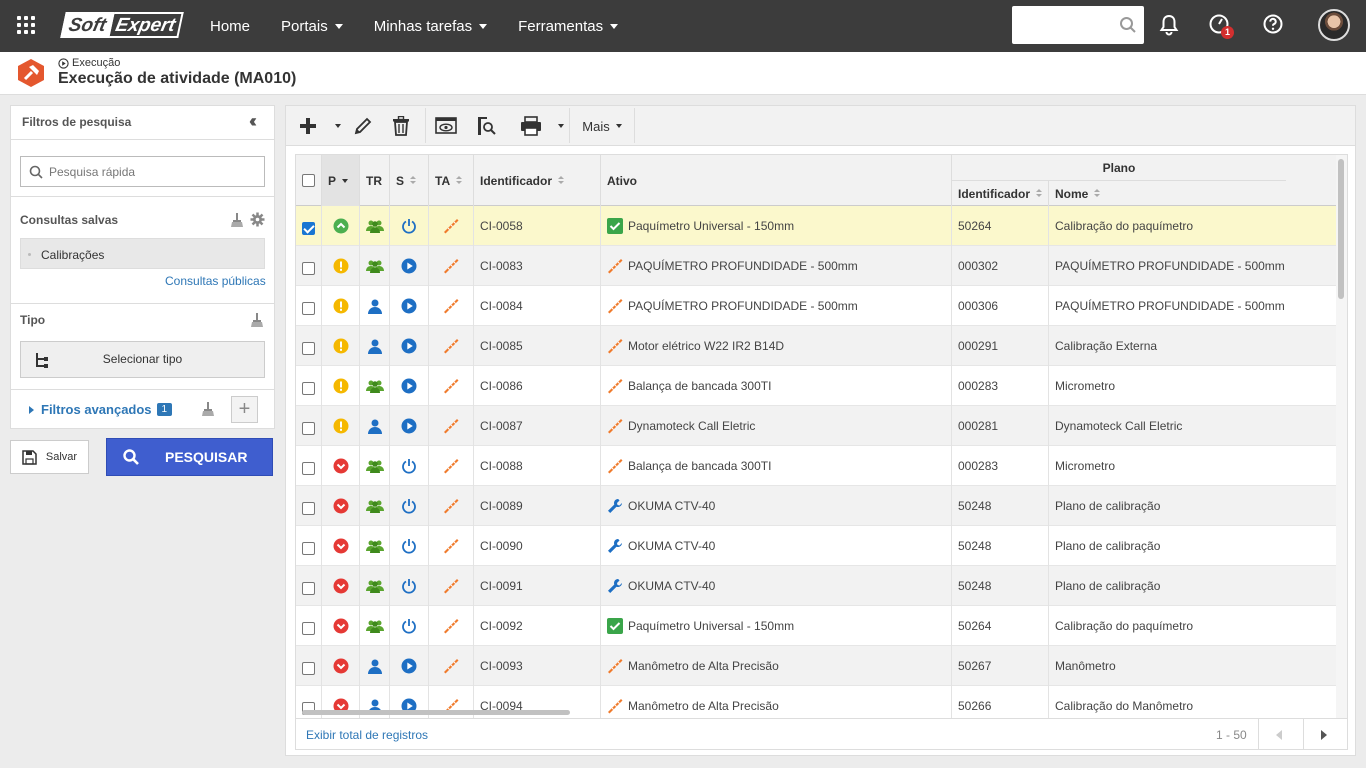 Image resolution: width=1366 pixels, height=768 pixels. I want to click on activity-type-cell, so click(451, 386).